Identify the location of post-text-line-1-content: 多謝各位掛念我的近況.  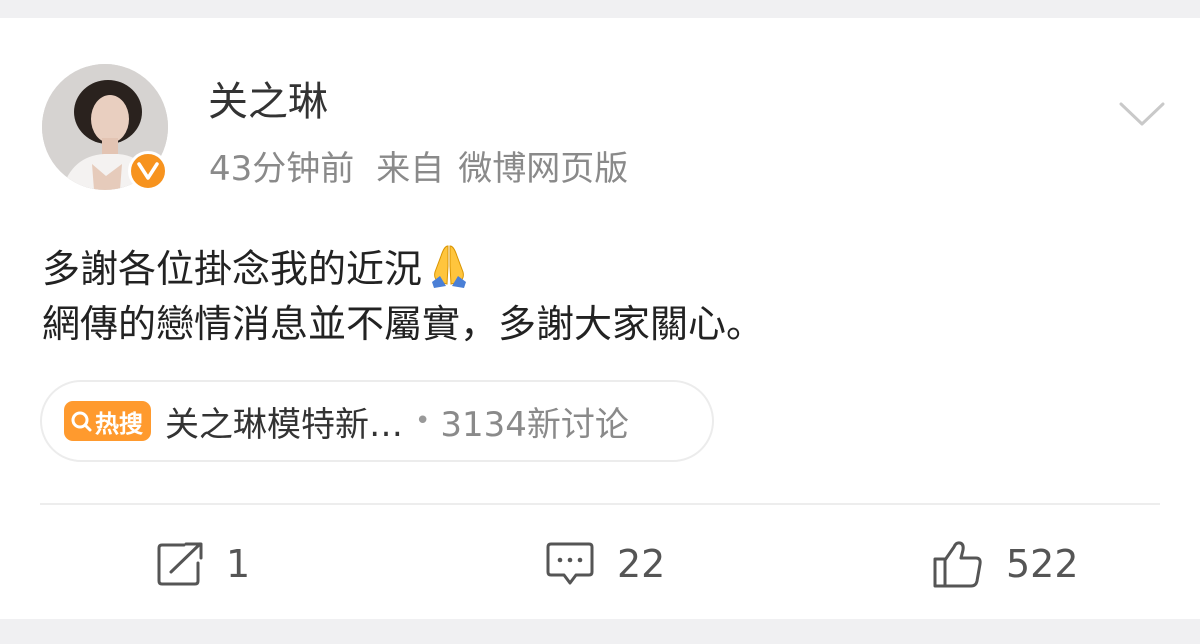
(232, 269).